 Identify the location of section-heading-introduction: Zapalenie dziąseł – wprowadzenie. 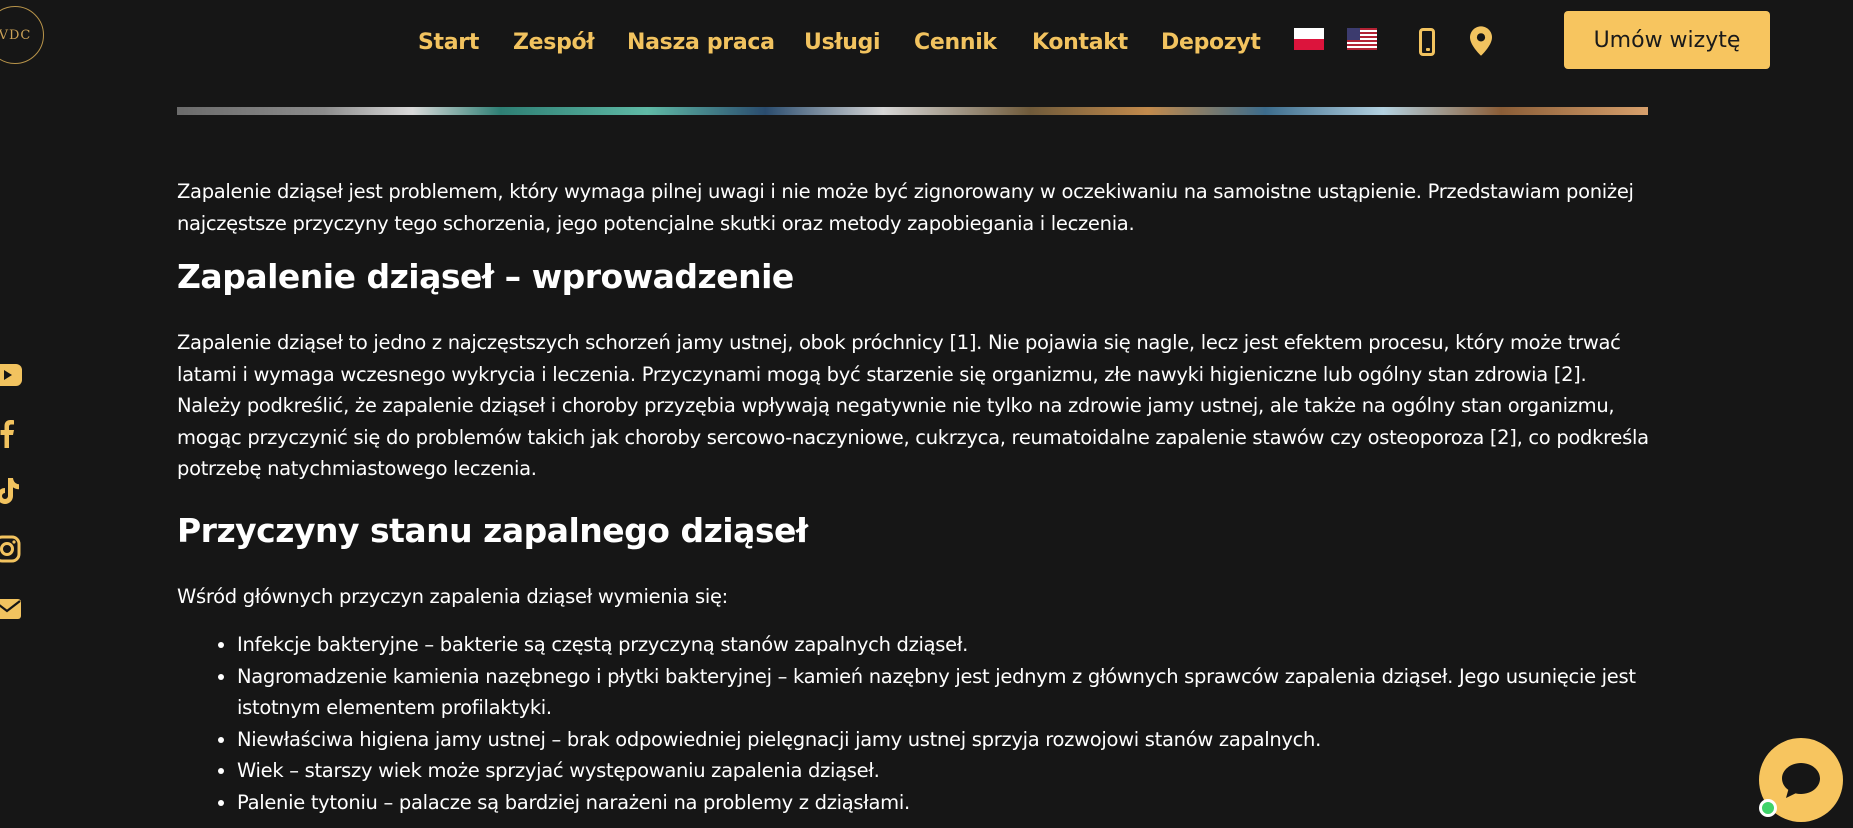
(485, 276).